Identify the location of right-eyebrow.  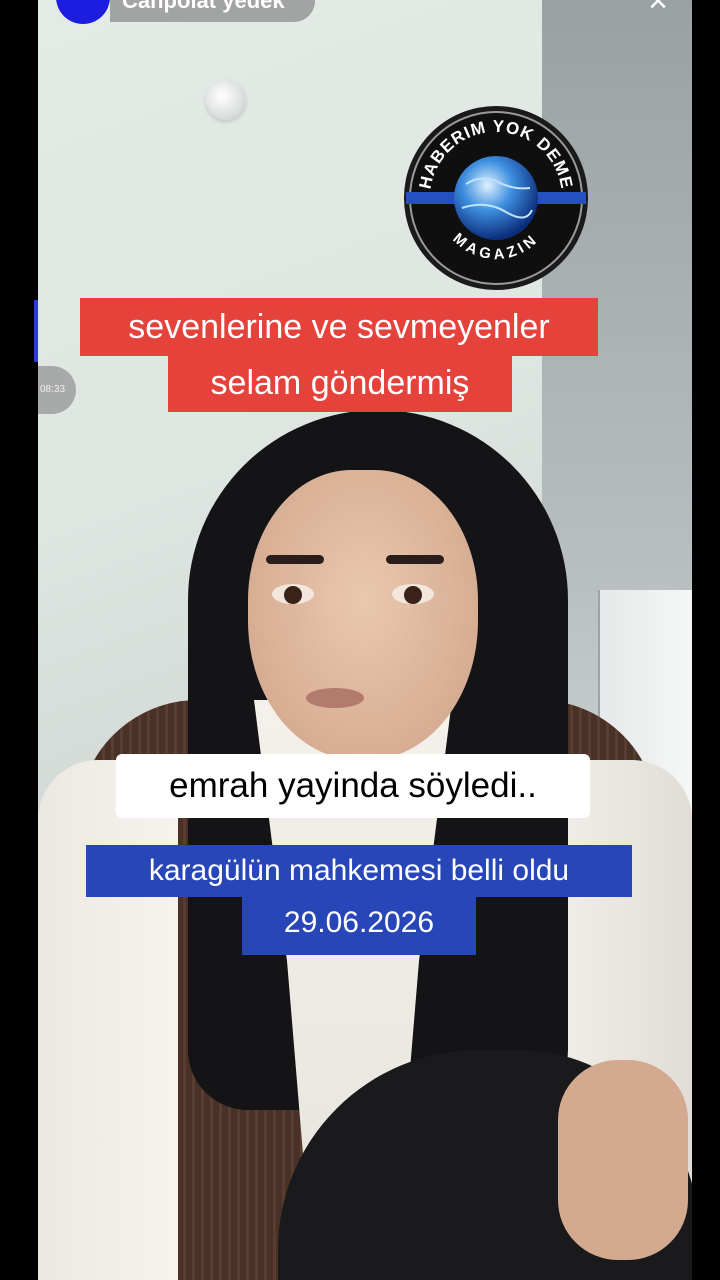
(415, 559).